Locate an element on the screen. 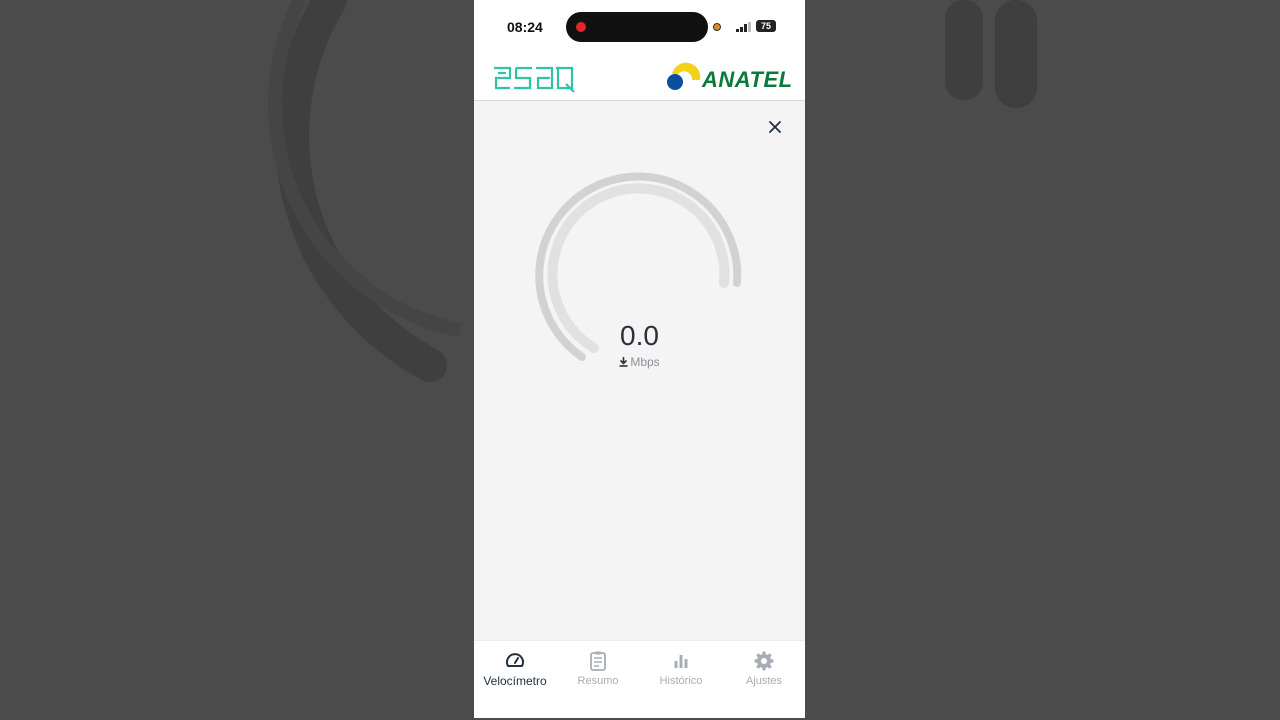 Image resolution: width=1280 pixels, height=720 pixels. tab-historico: Histórico is located at coordinates (681, 669).